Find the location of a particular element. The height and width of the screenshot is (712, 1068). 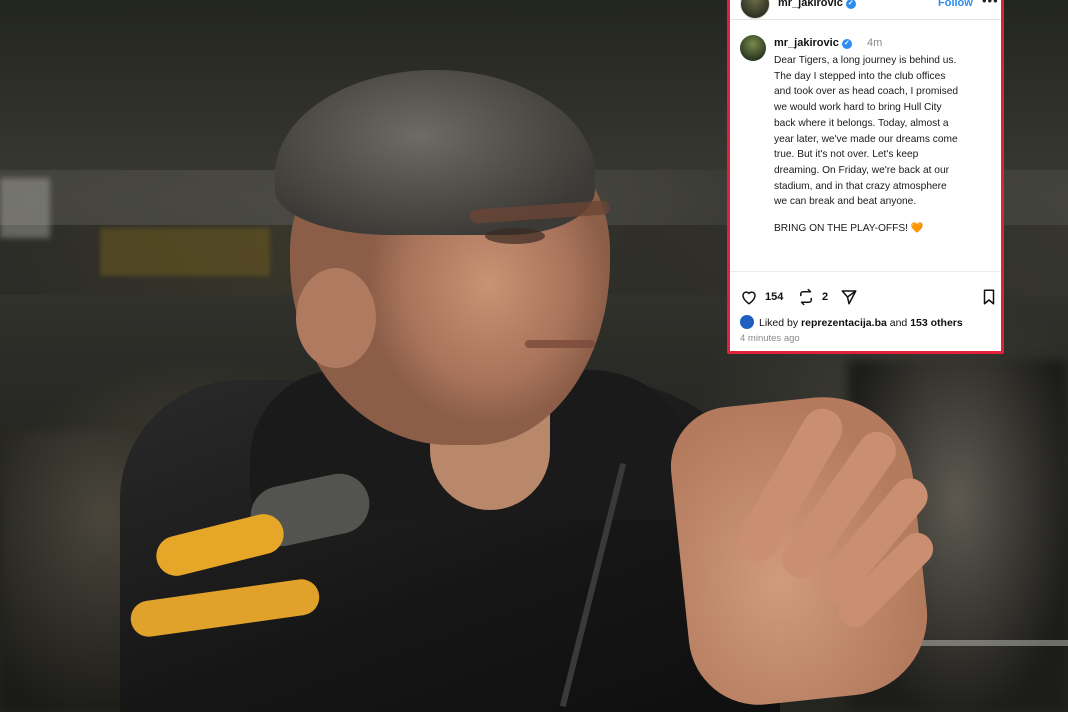

post-time: 4m is located at coordinates (875, 43).